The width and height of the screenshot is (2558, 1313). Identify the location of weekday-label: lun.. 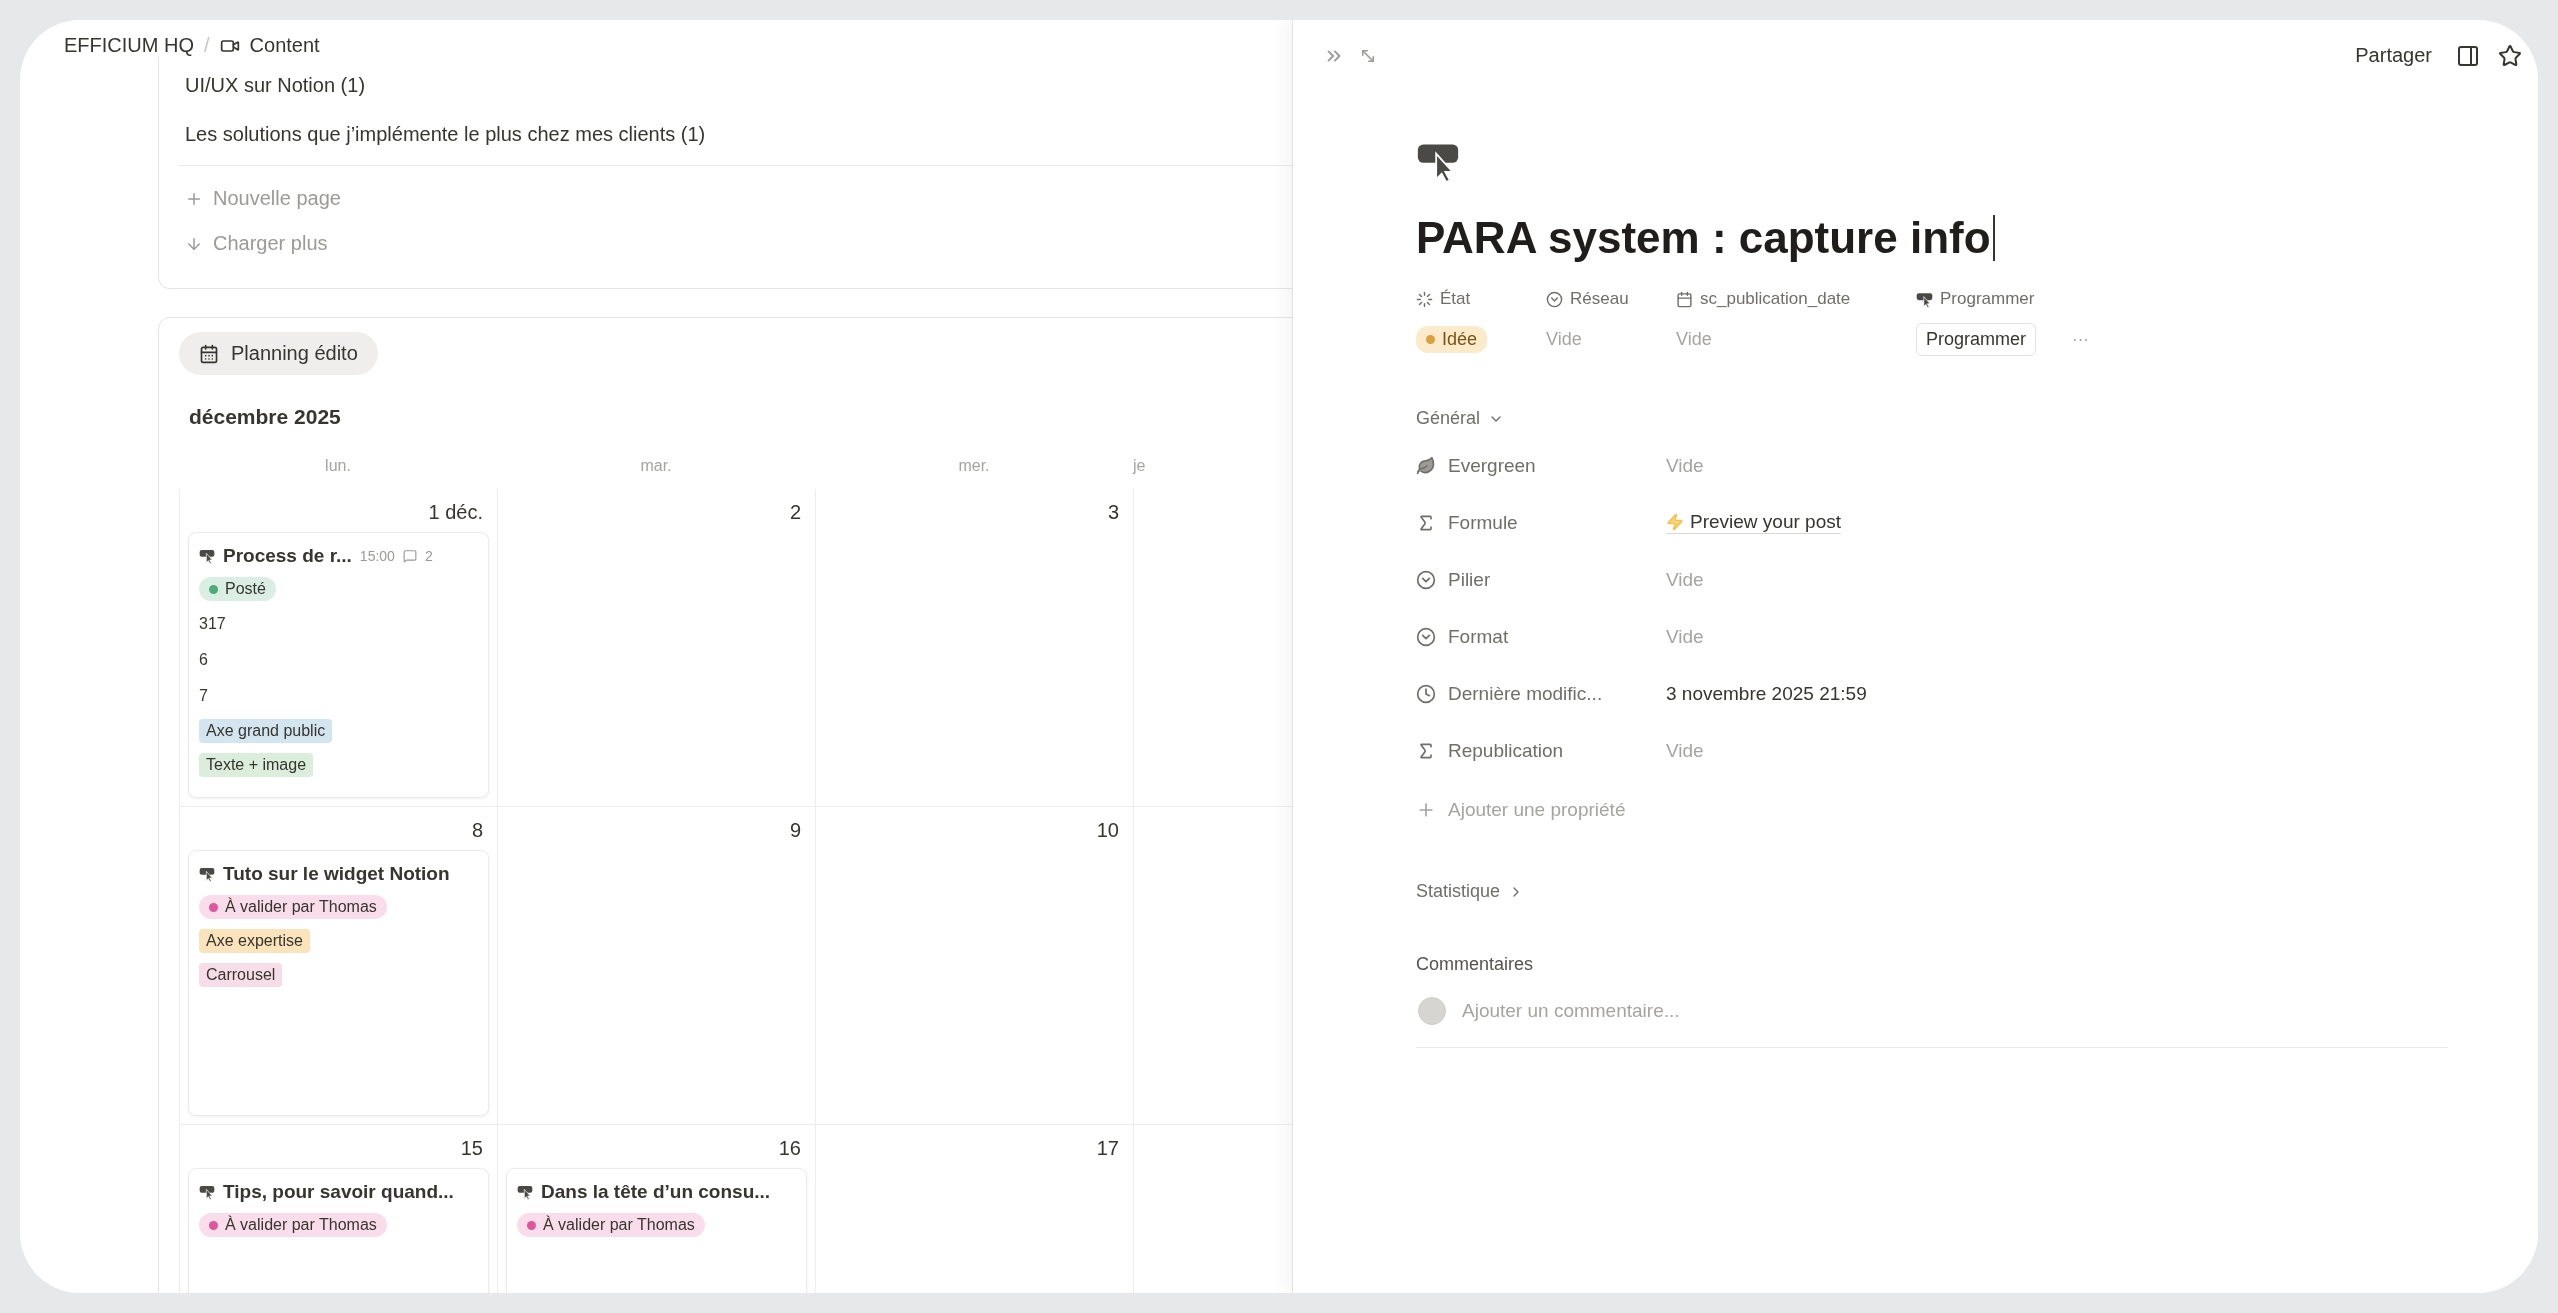
(338, 466).